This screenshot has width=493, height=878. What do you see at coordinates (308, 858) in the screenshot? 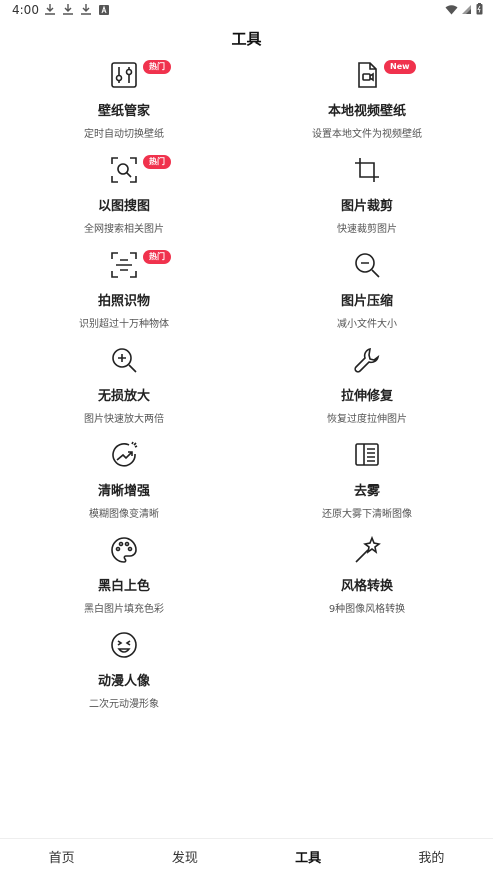
I see `nav-tools: 工具` at bounding box center [308, 858].